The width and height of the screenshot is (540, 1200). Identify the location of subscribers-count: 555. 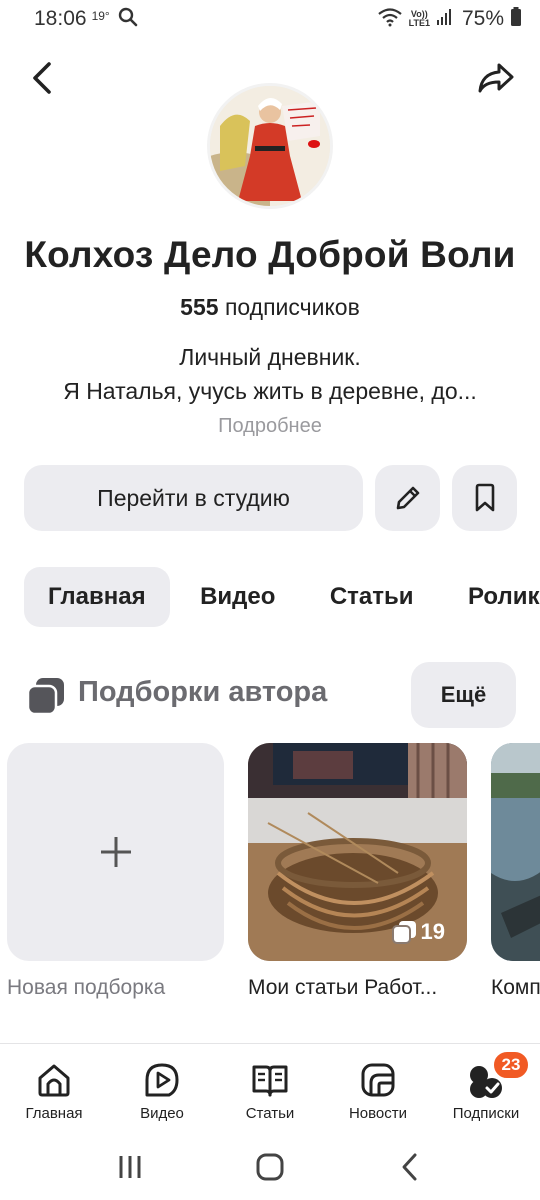
(199, 307).